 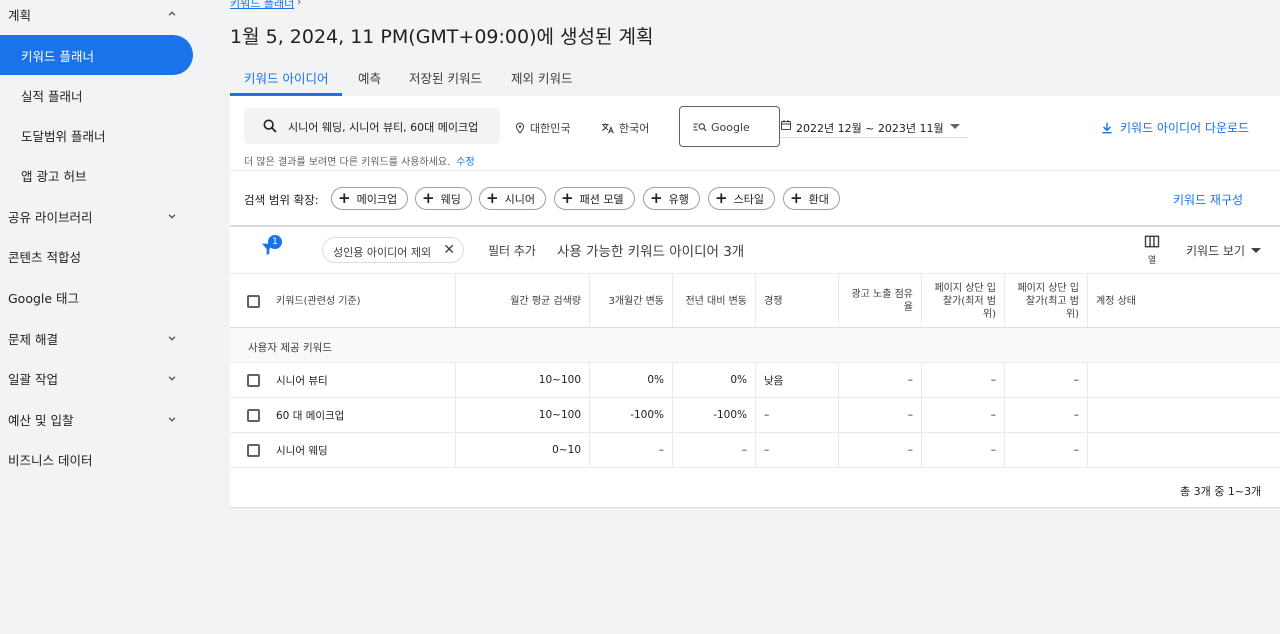 What do you see at coordinates (443, 198) in the screenshot?
I see `broaden-chip: + 웨딩` at bounding box center [443, 198].